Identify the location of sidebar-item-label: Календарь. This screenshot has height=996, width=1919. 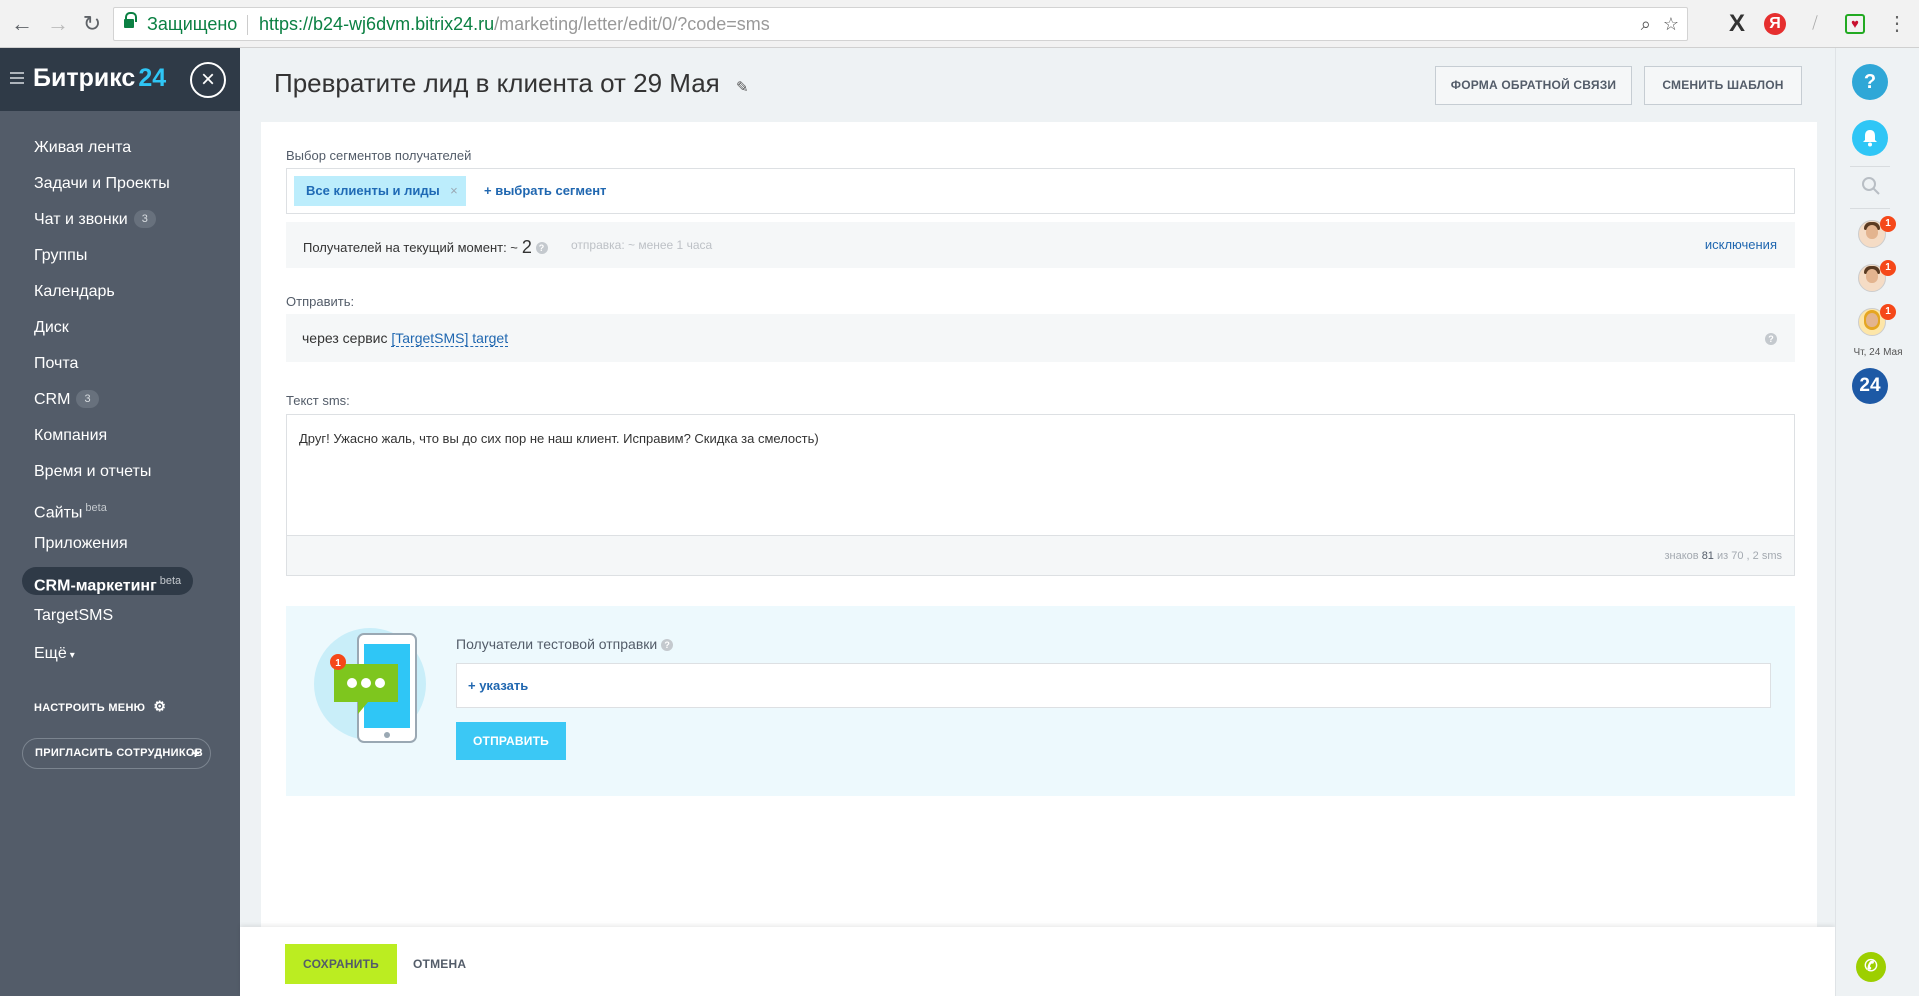
(74, 291).